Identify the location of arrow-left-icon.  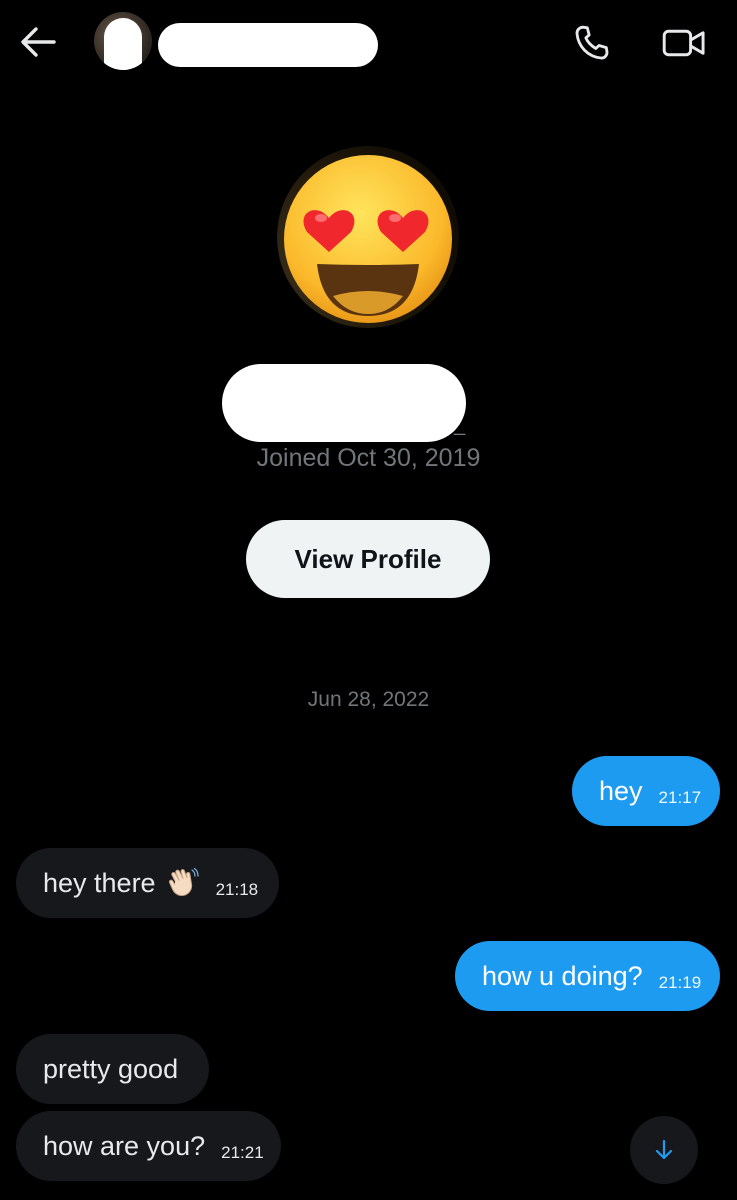
(38, 42).